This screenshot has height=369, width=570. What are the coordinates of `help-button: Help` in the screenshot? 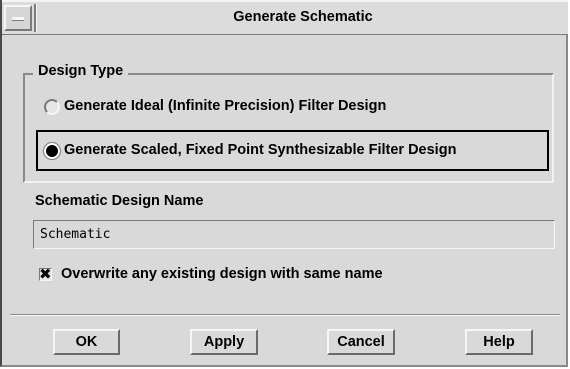 It's located at (499, 342).